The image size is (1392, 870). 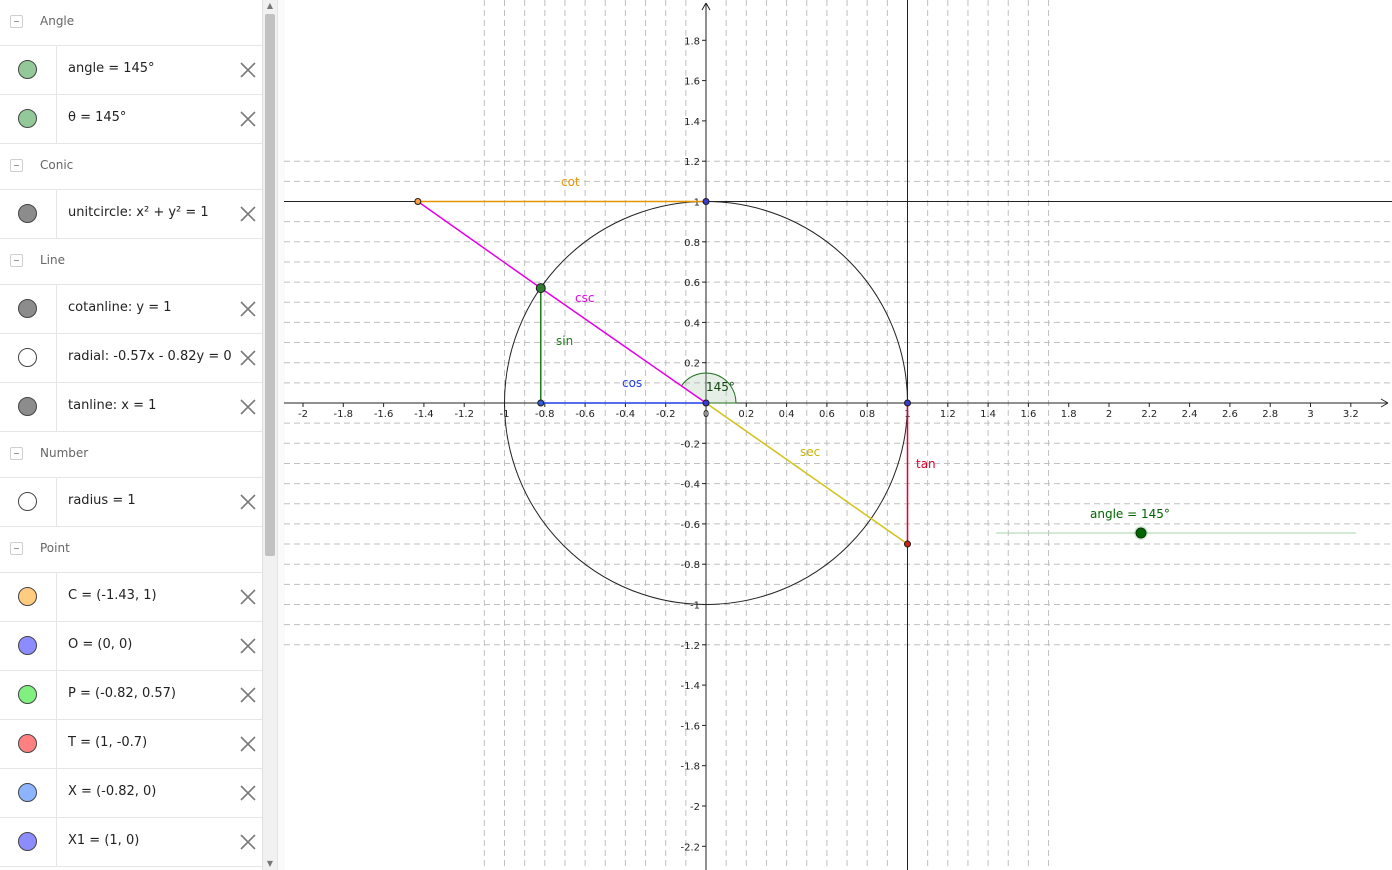 I want to click on csc-segment, so click(x=479, y=244).